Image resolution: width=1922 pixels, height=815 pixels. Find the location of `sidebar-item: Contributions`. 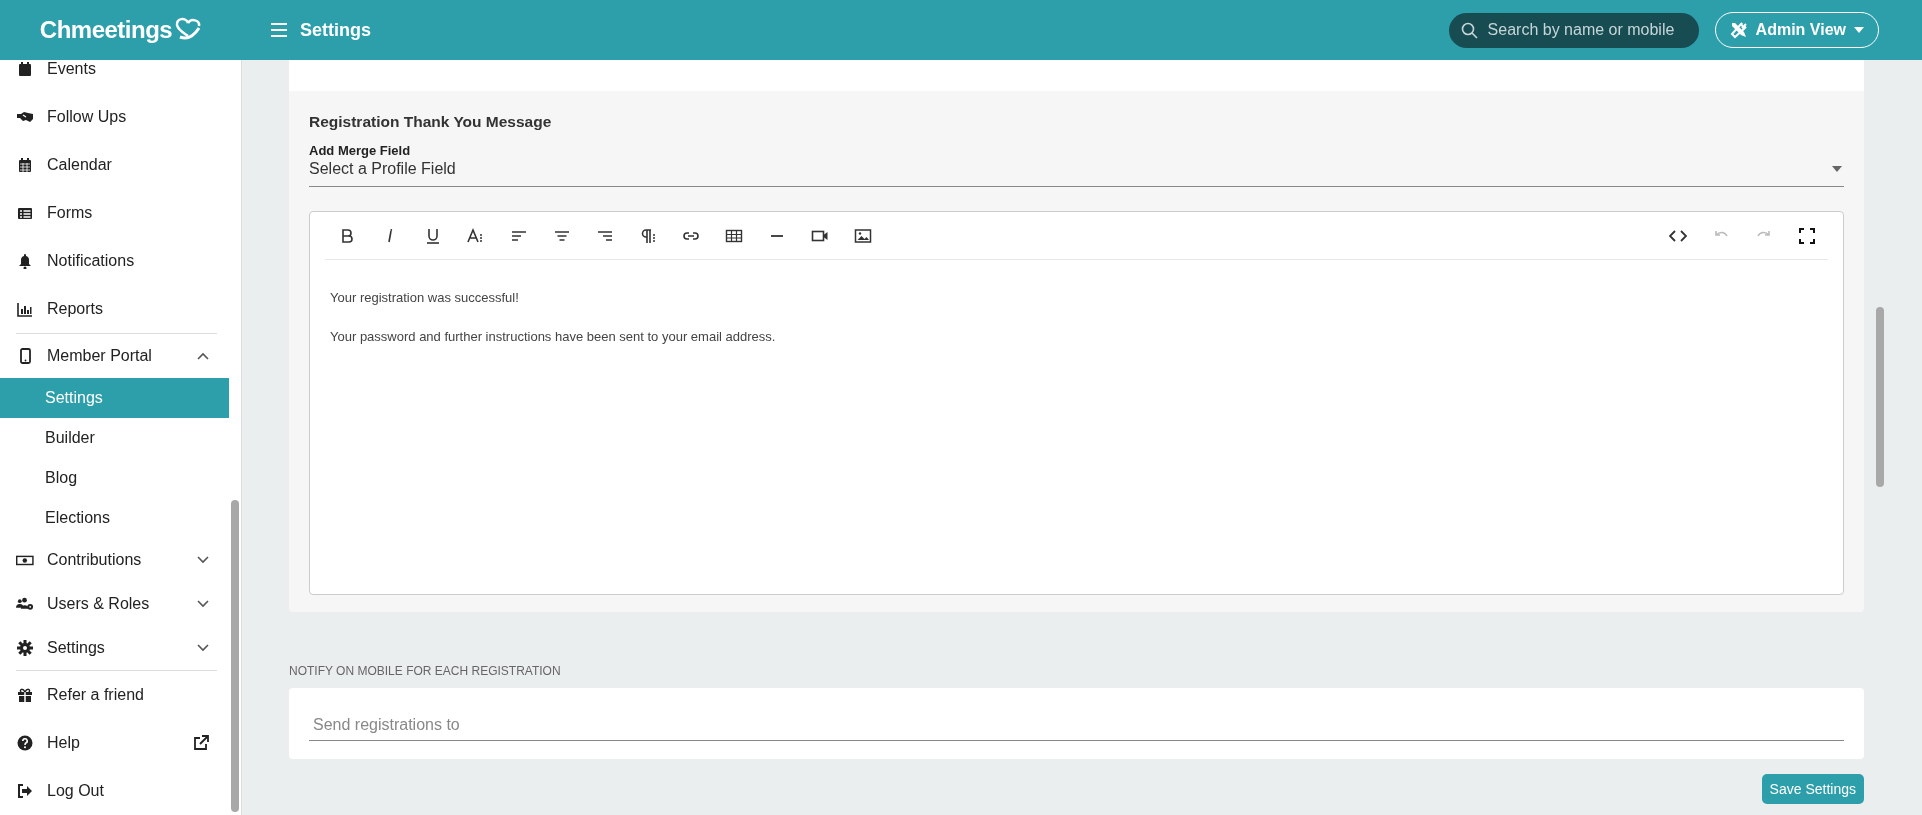

sidebar-item: Contributions is located at coordinates (114, 560).